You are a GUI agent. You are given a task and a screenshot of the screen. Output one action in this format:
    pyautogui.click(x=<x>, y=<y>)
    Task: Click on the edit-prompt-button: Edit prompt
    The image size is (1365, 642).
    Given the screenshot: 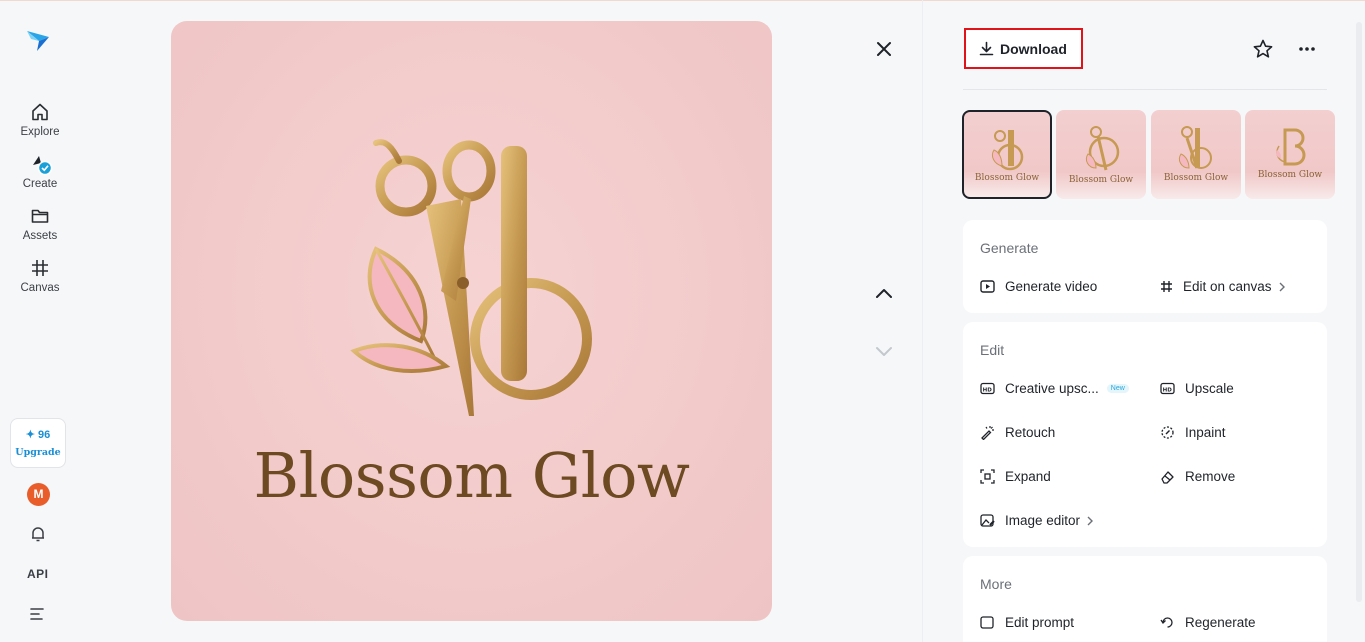 What is the action you would take?
    pyautogui.click(x=1027, y=622)
    